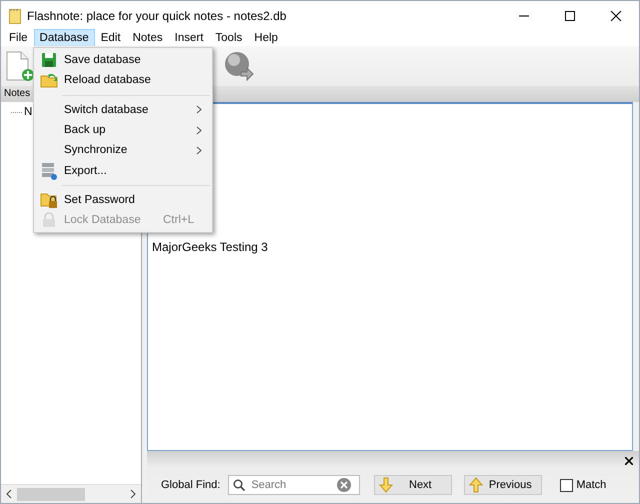  Describe the element at coordinates (110, 38) in the screenshot. I see `menu-item: Edit` at that location.